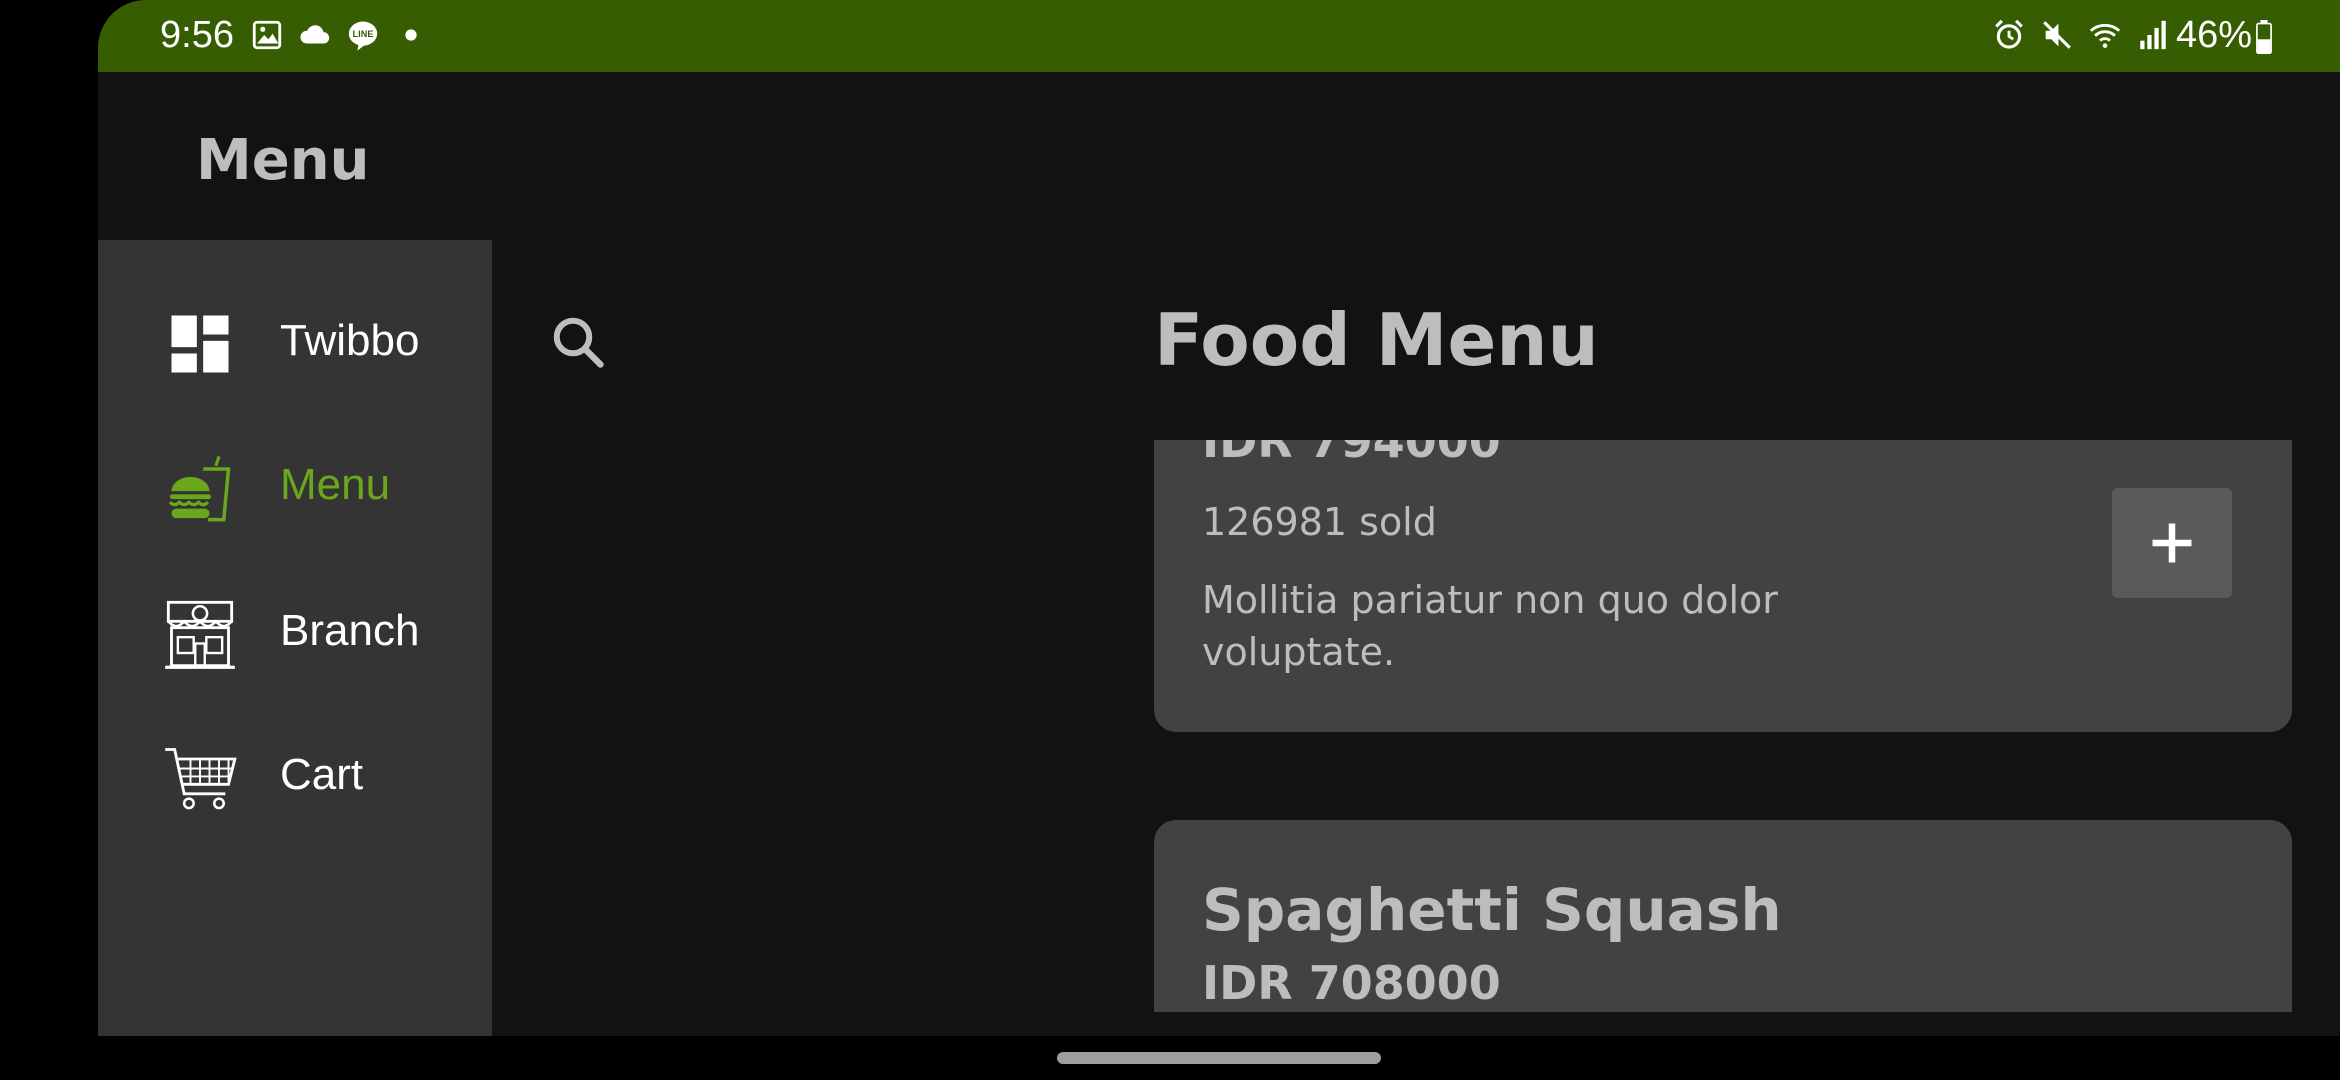  I want to click on menu-card: Spaghetti Squash IDR 708000, so click(1723, 916).